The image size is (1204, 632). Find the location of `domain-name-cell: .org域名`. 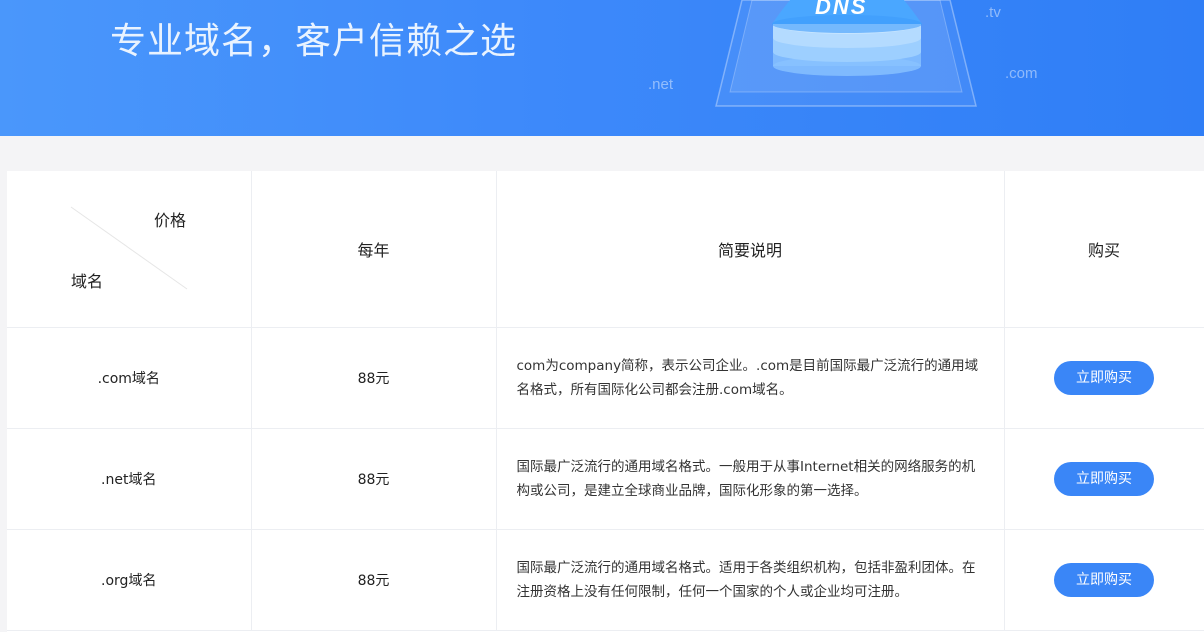

domain-name-cell: .org域名 is located at coordinates (129, 580).